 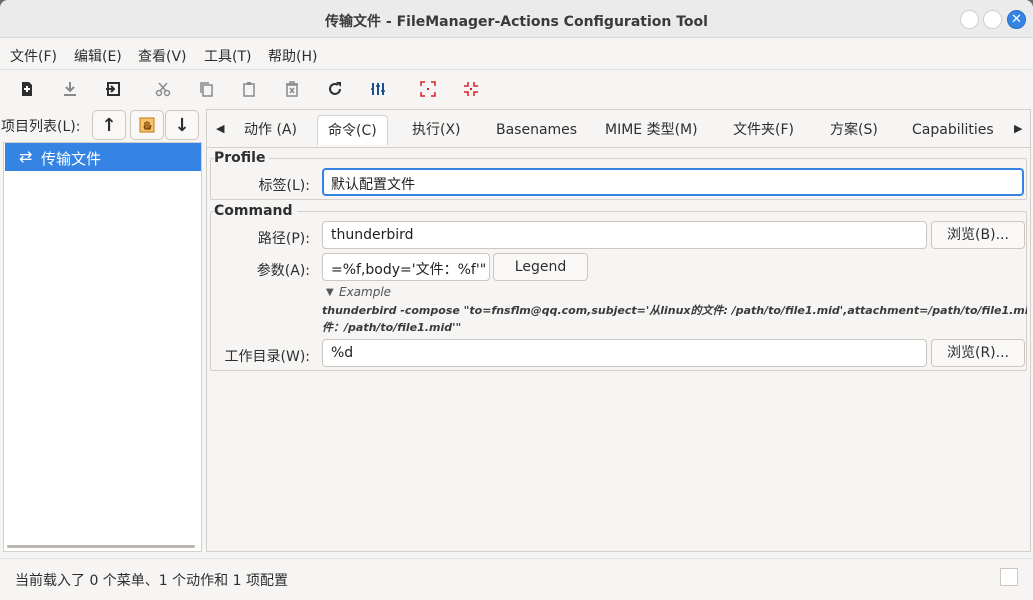 What do you see at coordinates (516, 579) in the screenshot?
I see `status-bar: 当前载入了 0 个菜单、1 个动作和 1 项配置` at bounding box center [516, 579].